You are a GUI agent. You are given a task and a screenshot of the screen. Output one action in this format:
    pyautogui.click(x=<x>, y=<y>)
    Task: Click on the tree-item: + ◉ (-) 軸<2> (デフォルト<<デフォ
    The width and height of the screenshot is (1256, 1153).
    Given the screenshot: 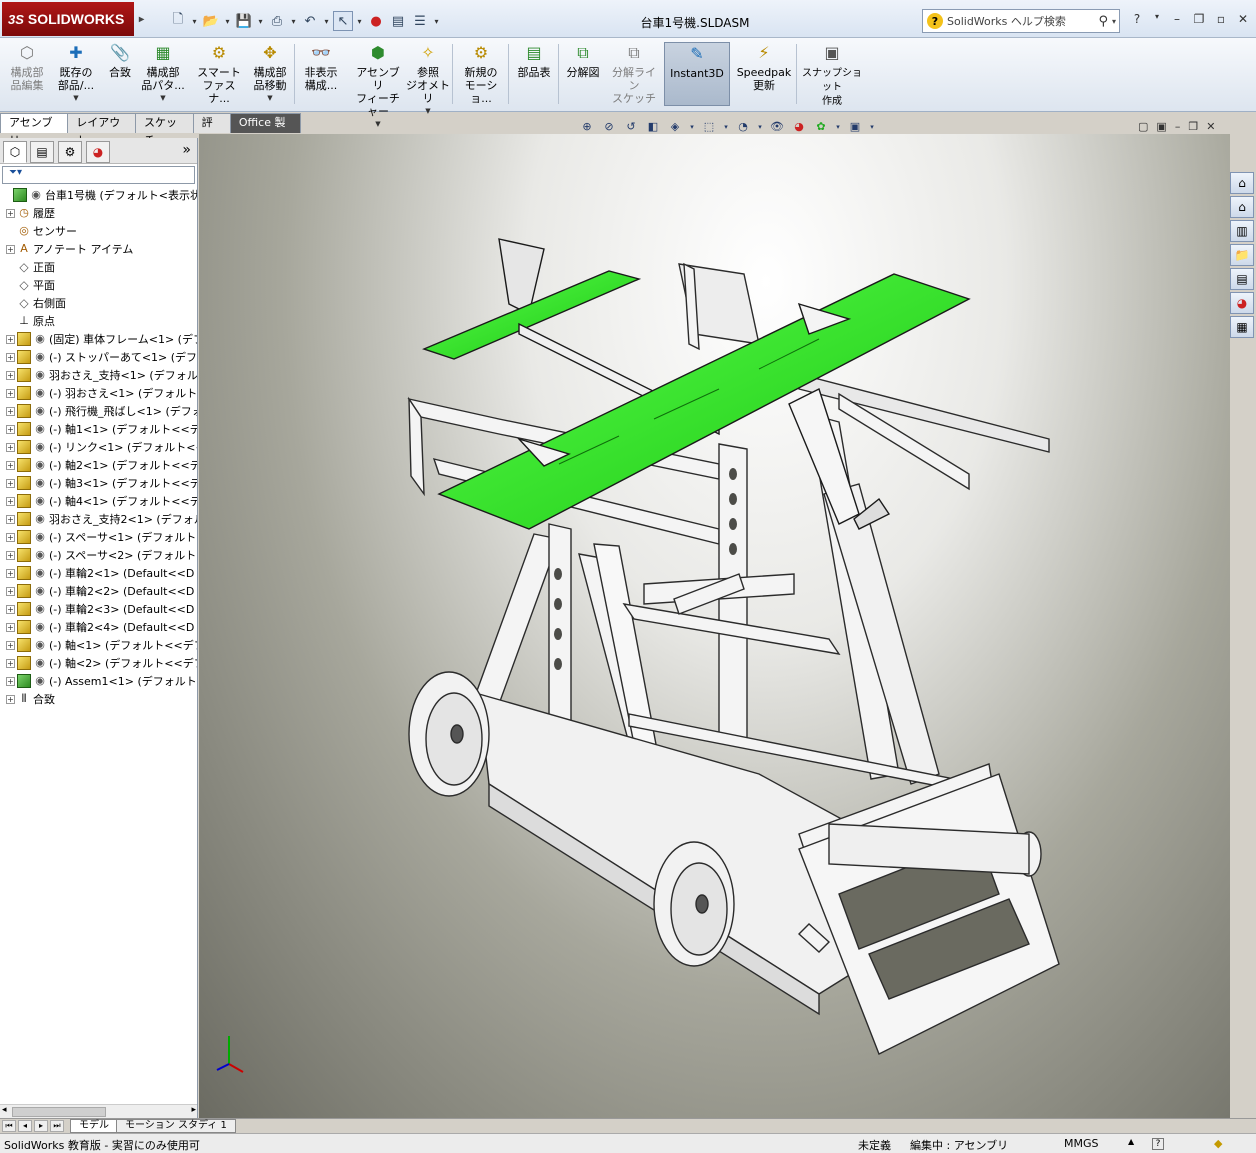 What is the action you would take?
    pyautogui.click(x=98, y=663)
    